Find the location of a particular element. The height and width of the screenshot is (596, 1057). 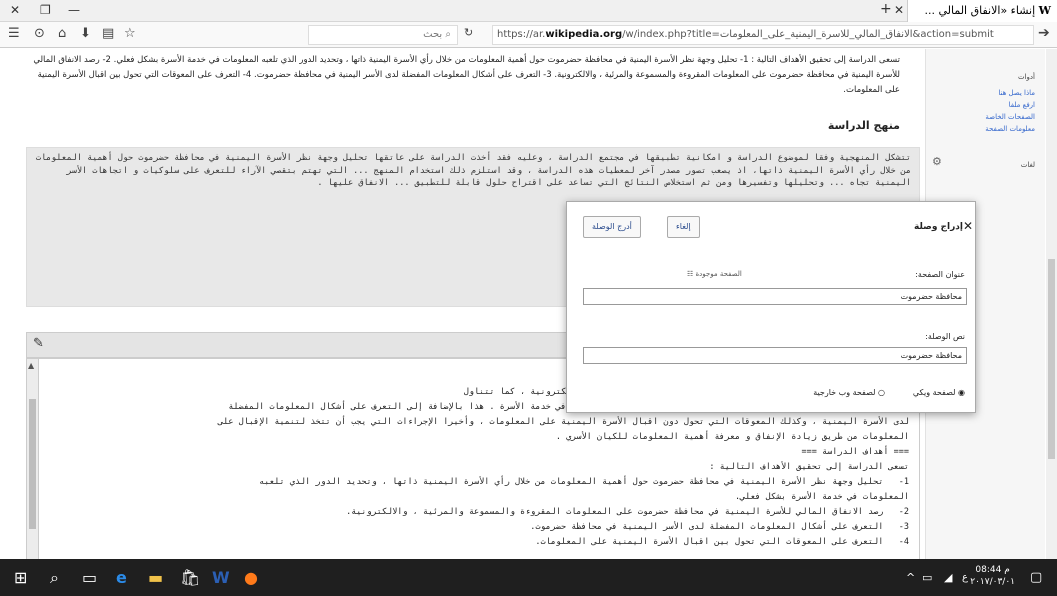

insert-link-button: أدرج الوصلة is located at coordinates (612, 227).